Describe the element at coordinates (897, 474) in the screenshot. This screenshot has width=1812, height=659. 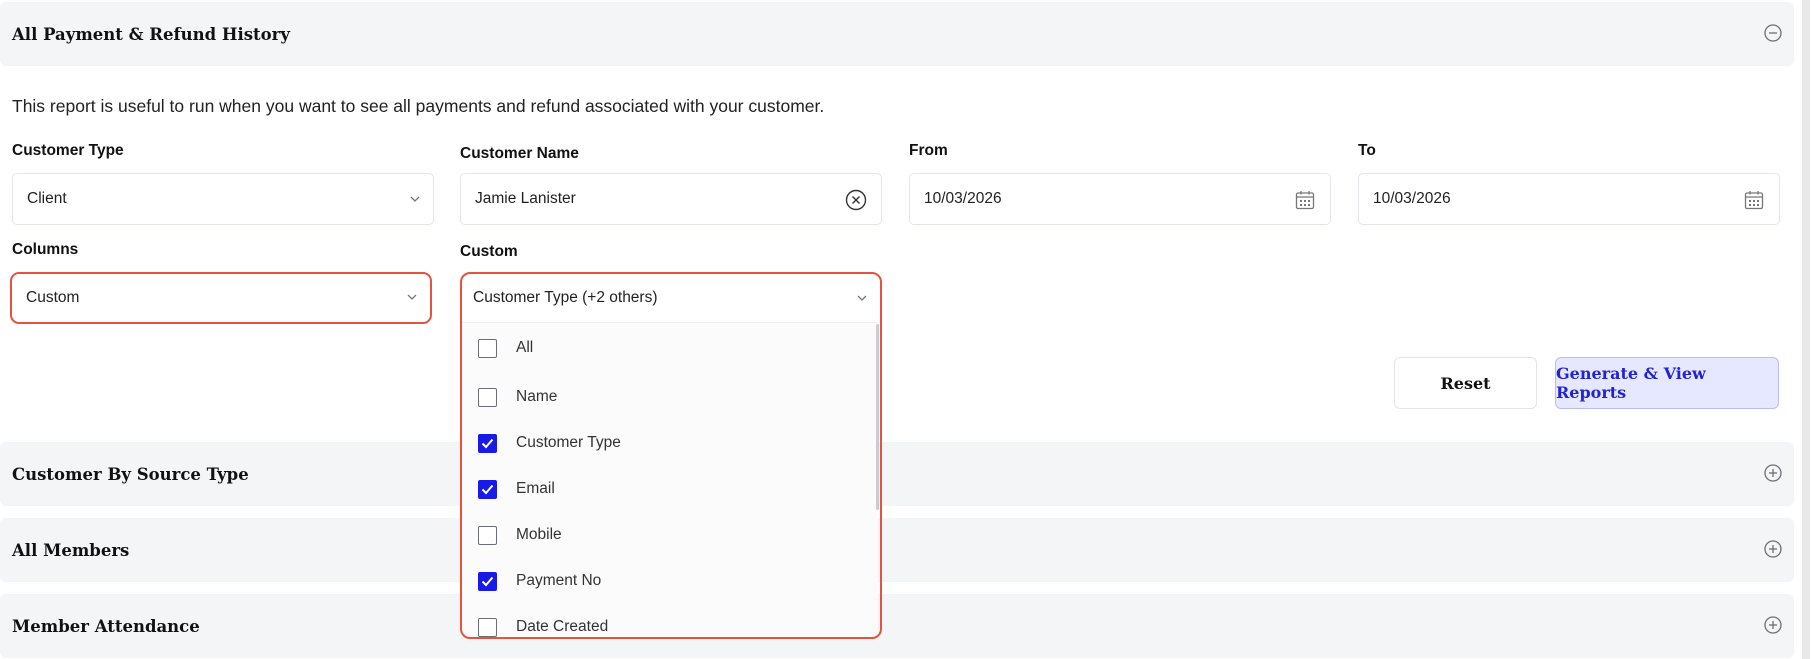
I see `section-header-source-type: Customer By Source Type` at that location.